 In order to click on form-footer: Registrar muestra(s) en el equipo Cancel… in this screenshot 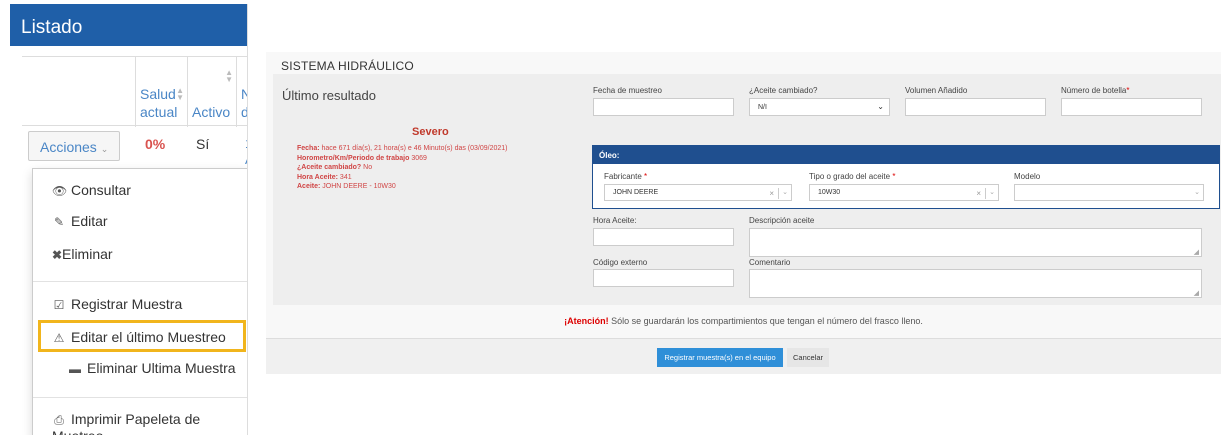, I will do `click(743, 356)`.